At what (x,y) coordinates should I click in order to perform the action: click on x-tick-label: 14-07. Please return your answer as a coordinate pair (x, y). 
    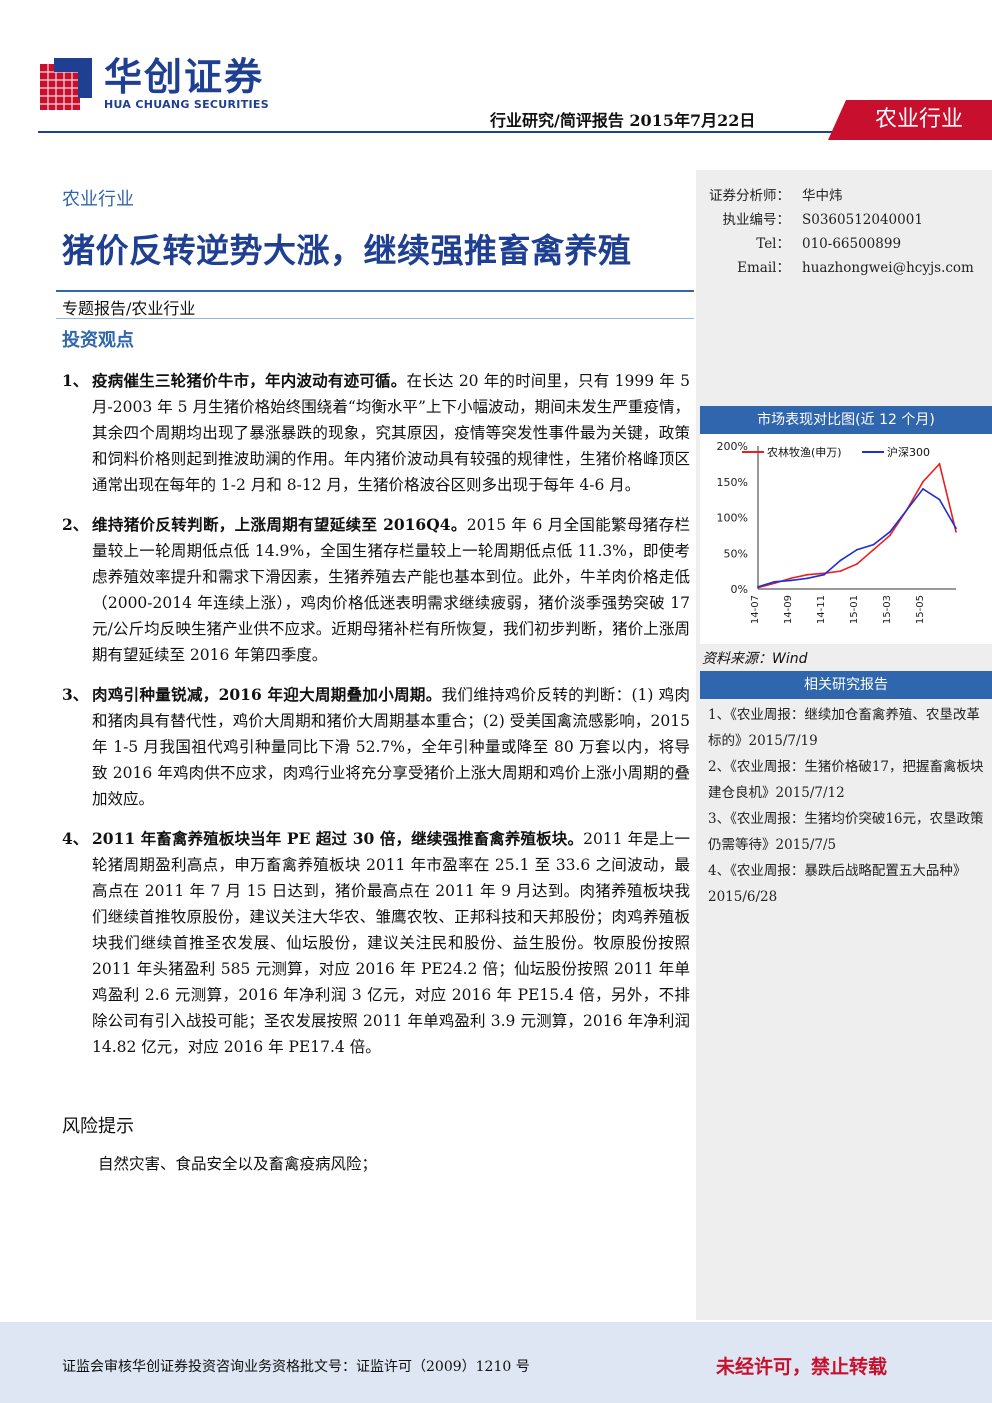
    Looking at the image, I should click on (755, 609).